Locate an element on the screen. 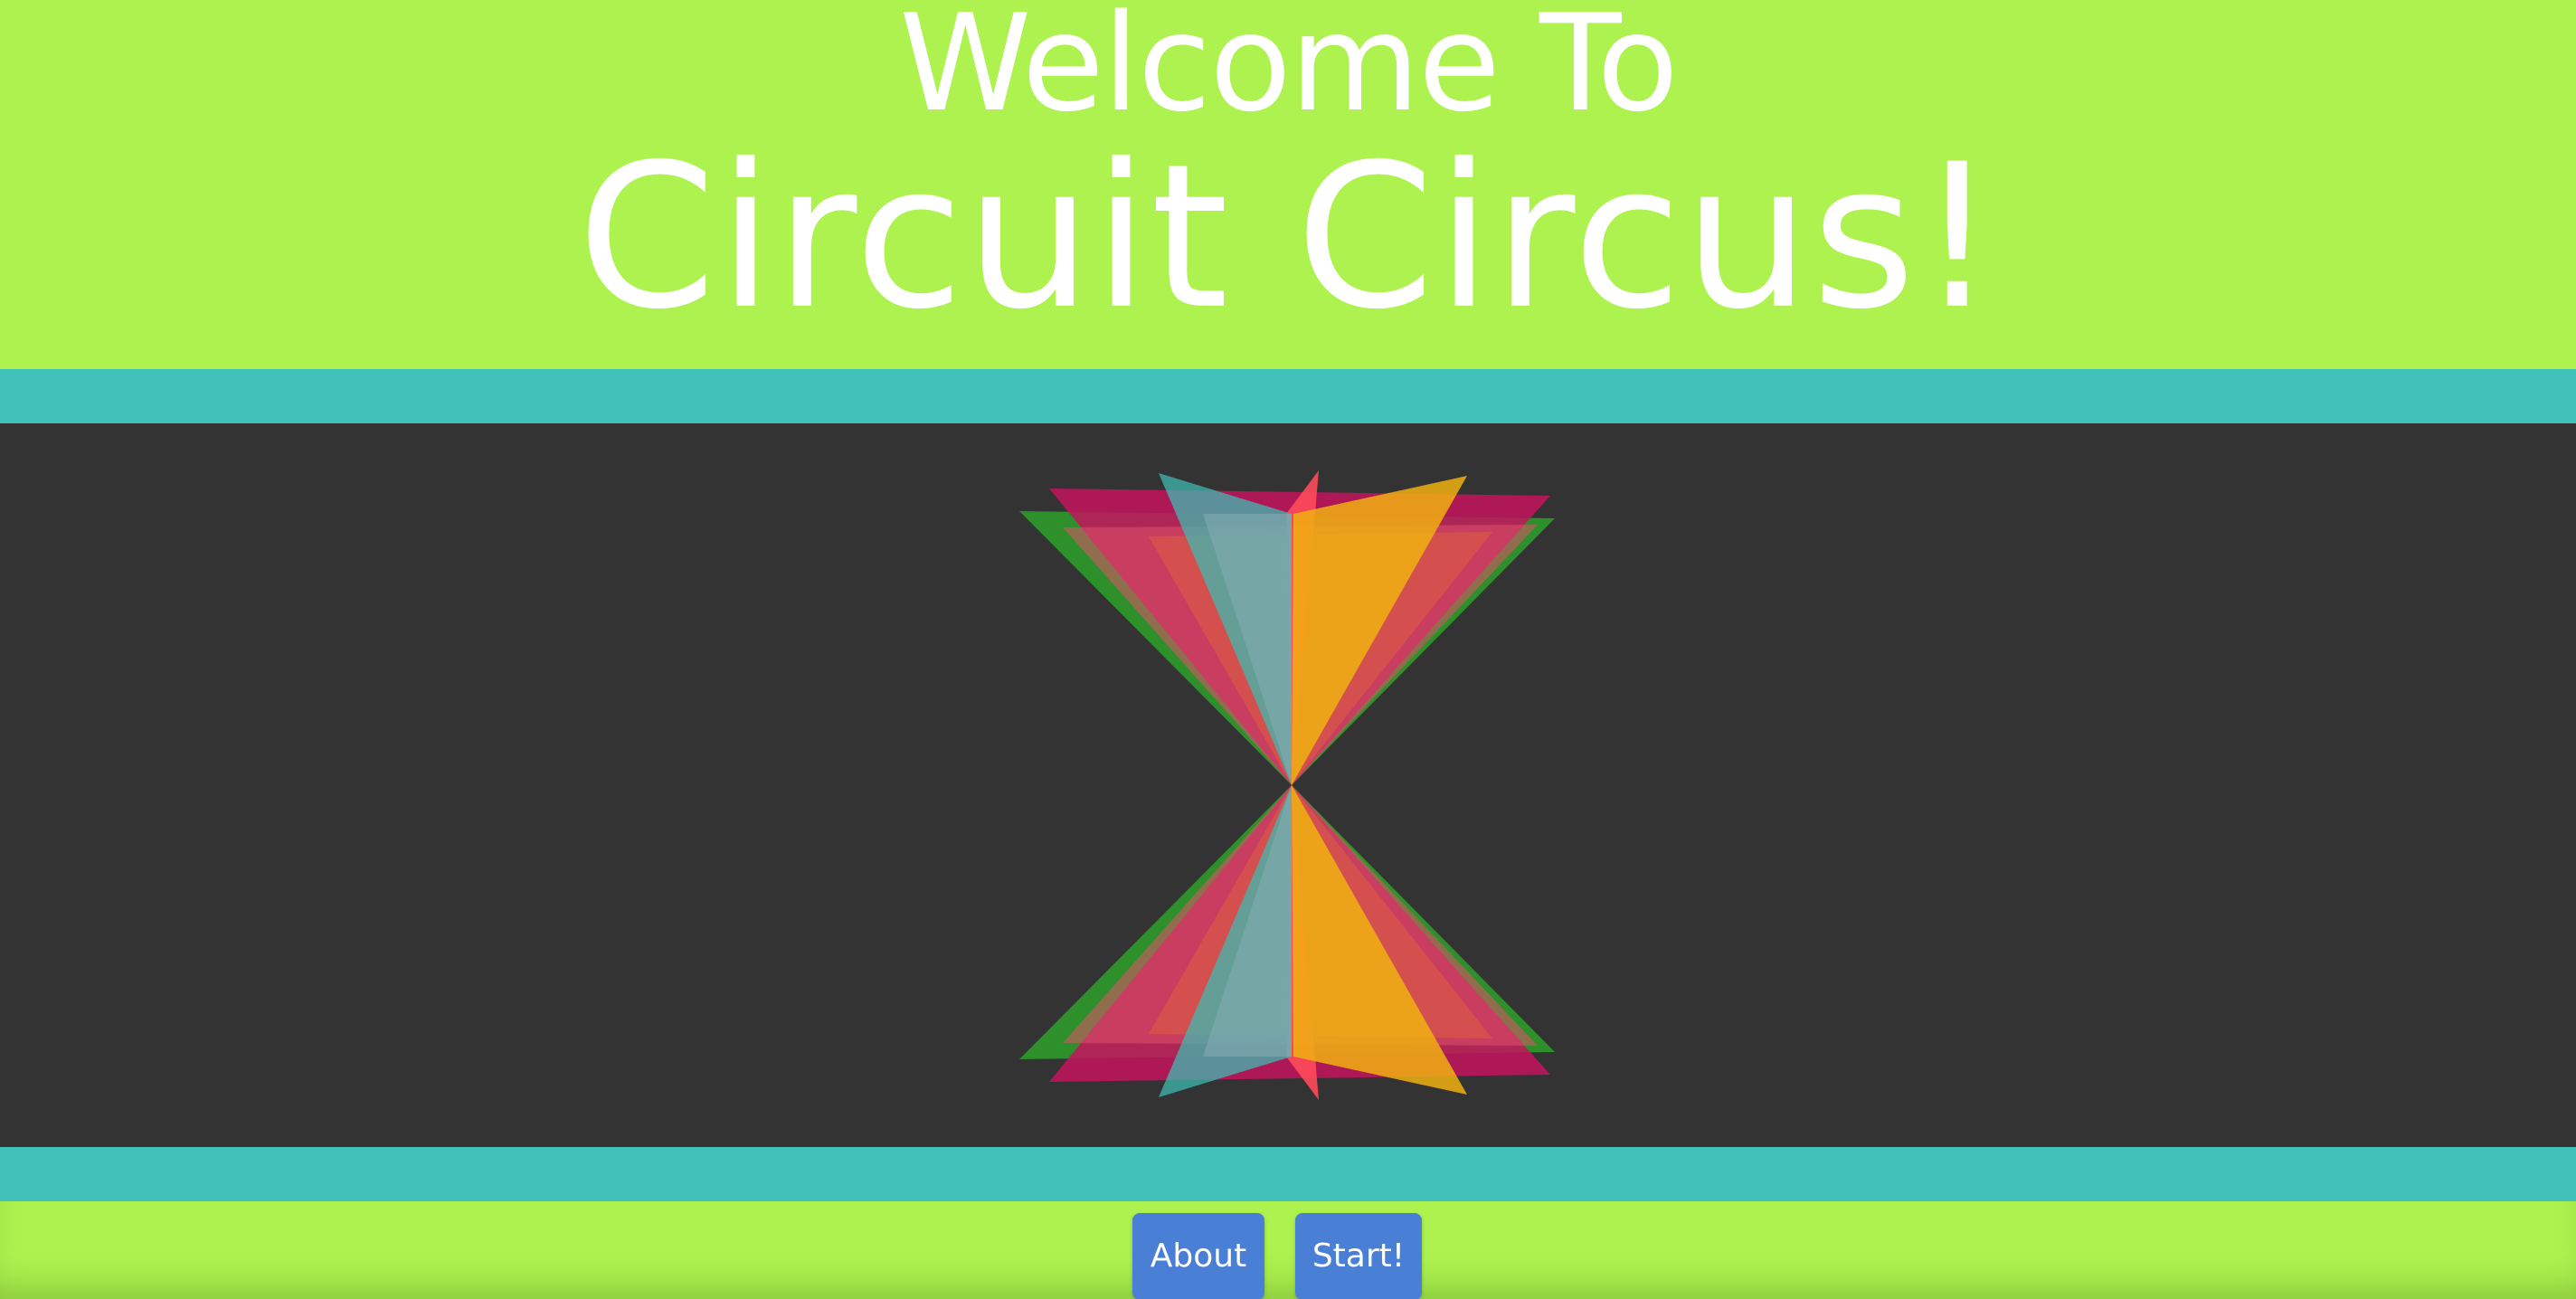  top-stripe is located at coordinates (1288, 396).